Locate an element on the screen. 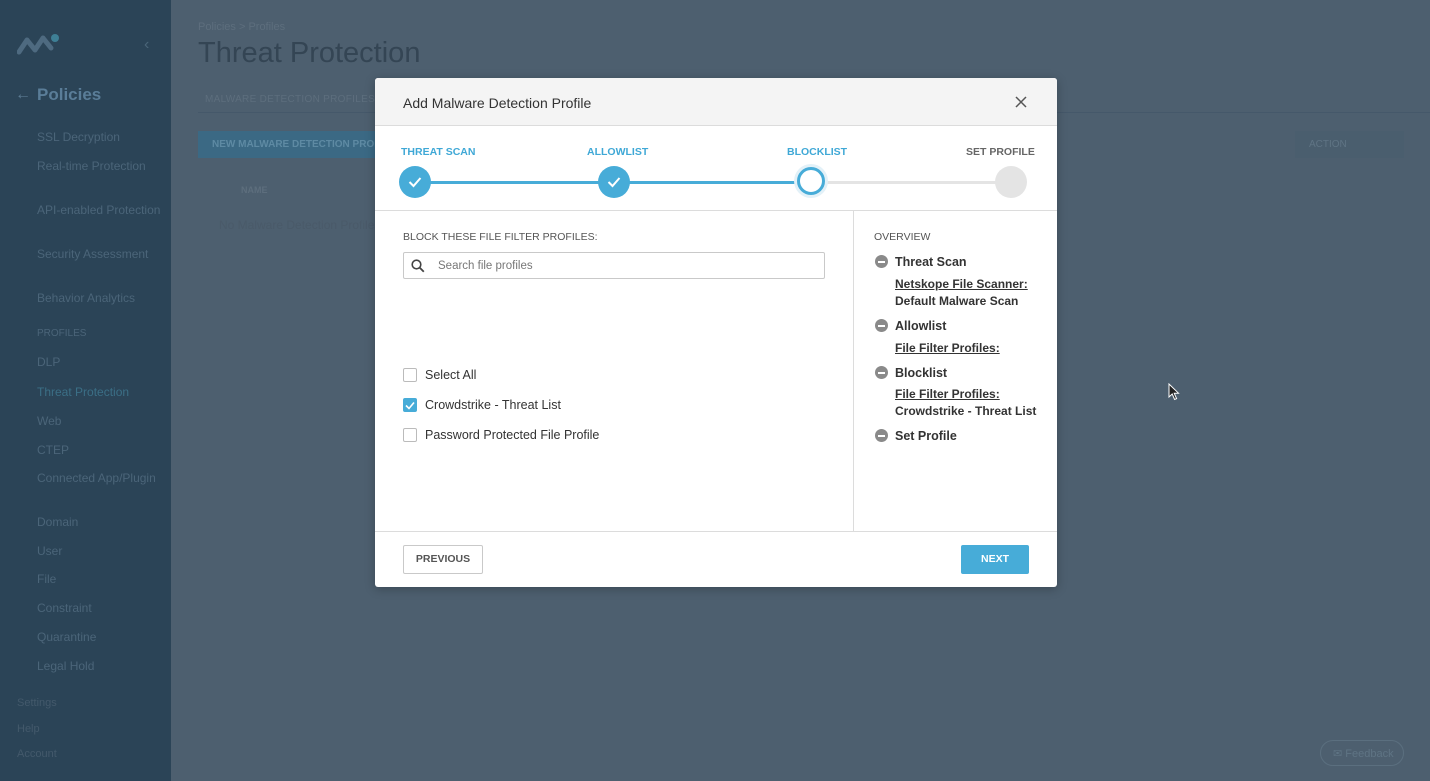 Image resolution: width=1430 pixels, height=781 pixels. feedback-label: Feedback is located at coordinates (1369, 754).